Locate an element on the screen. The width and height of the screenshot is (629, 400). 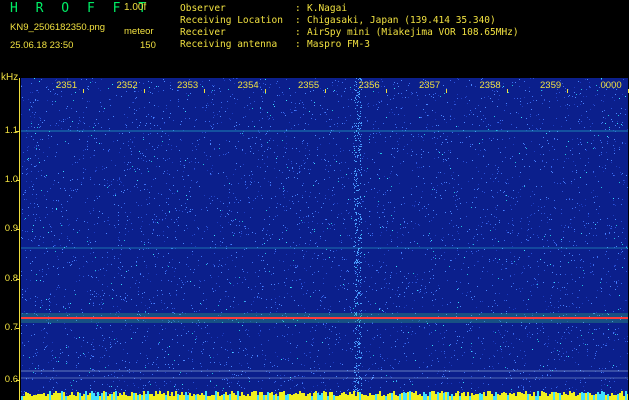
x-tick-label: 2352 is located at coordinates (127, 85).